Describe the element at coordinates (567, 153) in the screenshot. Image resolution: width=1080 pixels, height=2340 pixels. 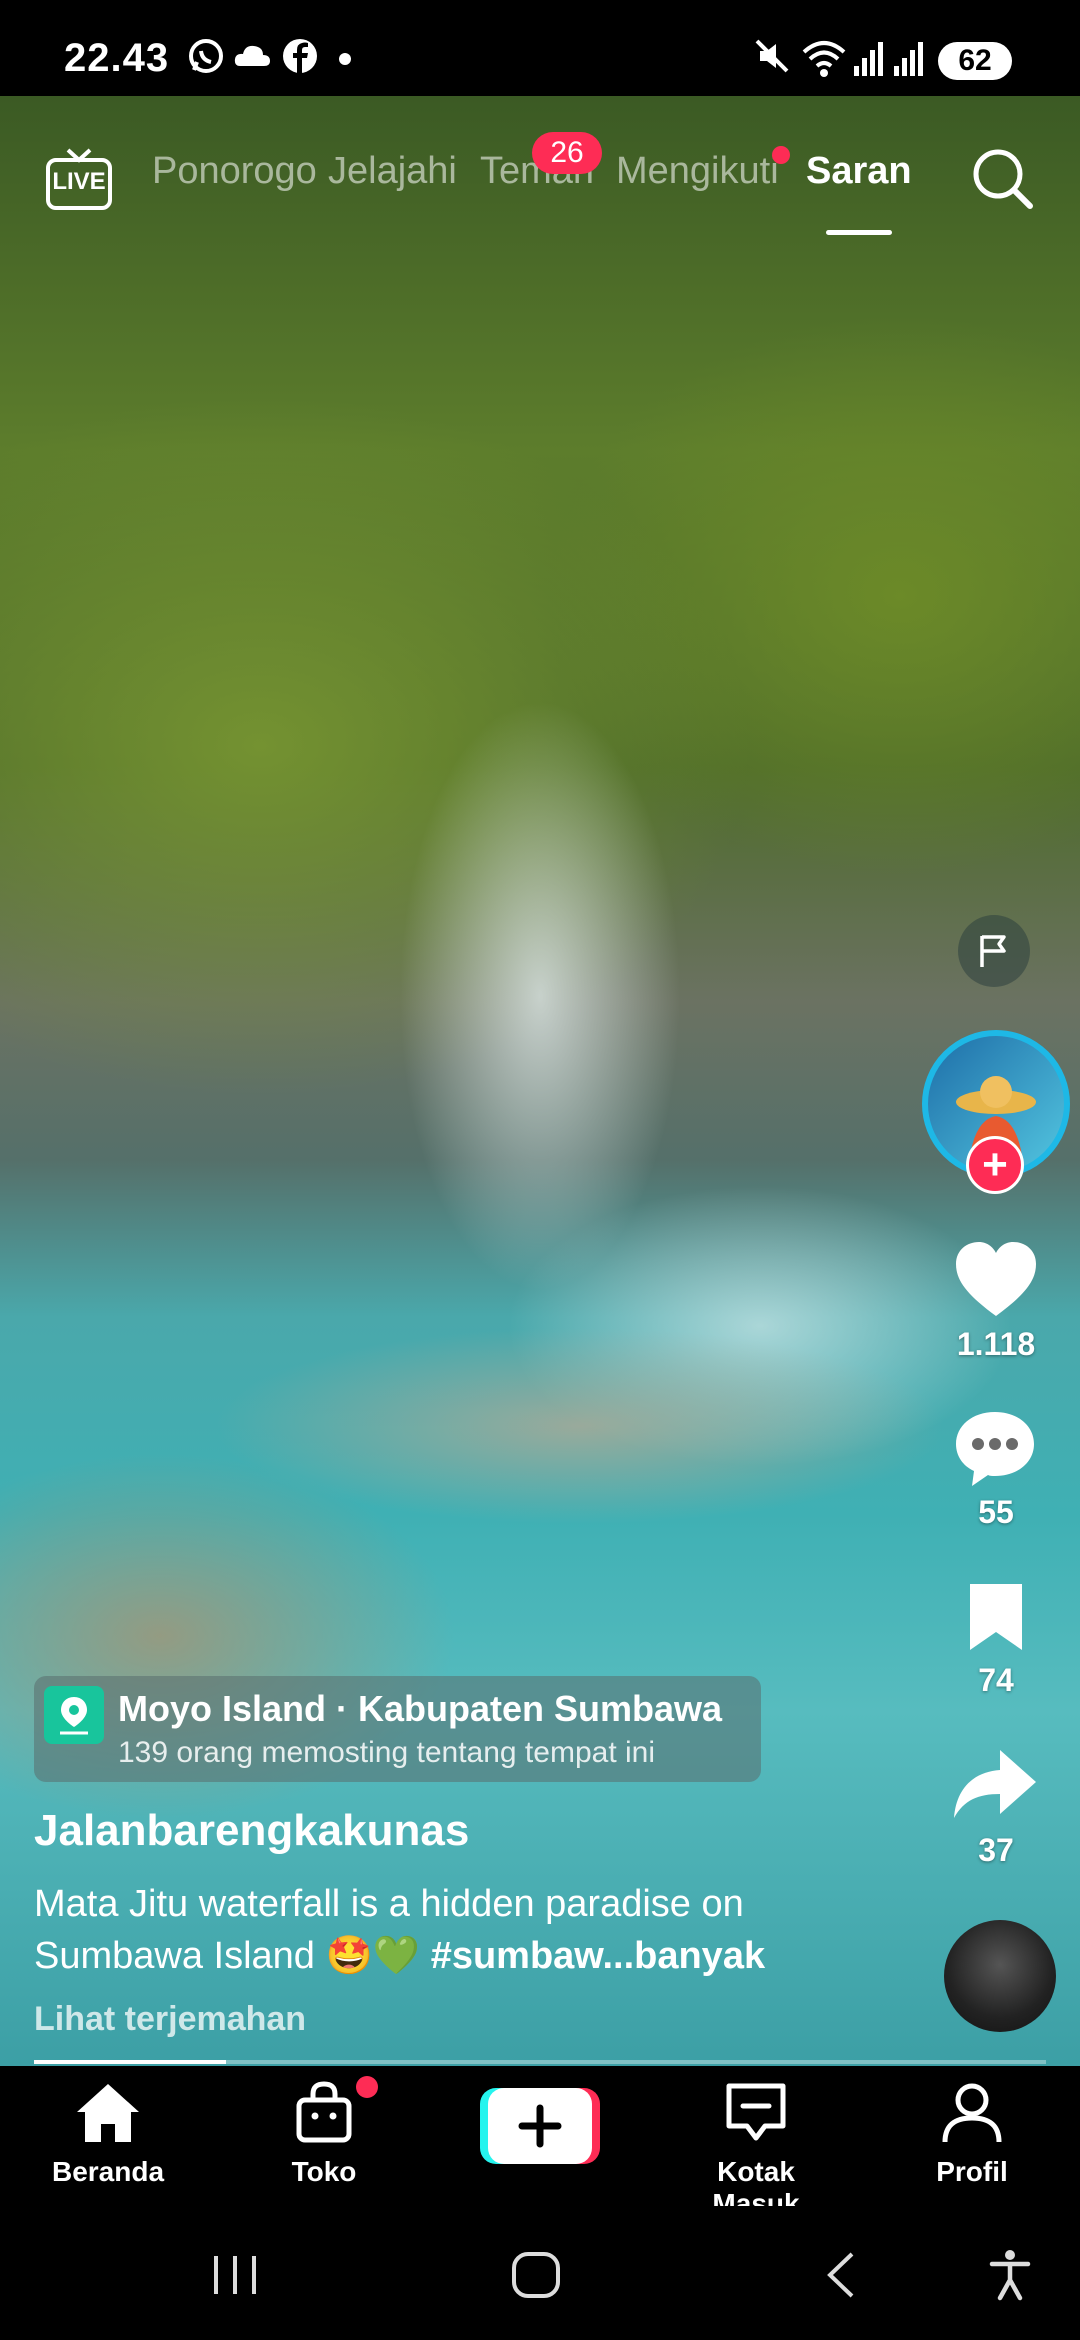
I see `teman-count-badge: 26` at that location.